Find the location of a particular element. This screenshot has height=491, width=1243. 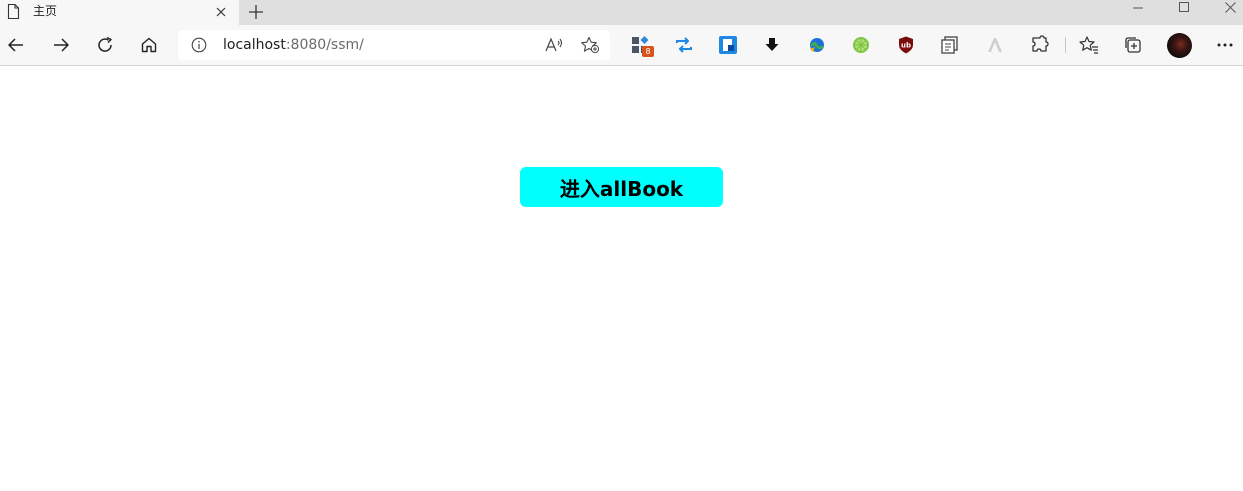

read-aloud-icon is located at coordinates (554, 44).